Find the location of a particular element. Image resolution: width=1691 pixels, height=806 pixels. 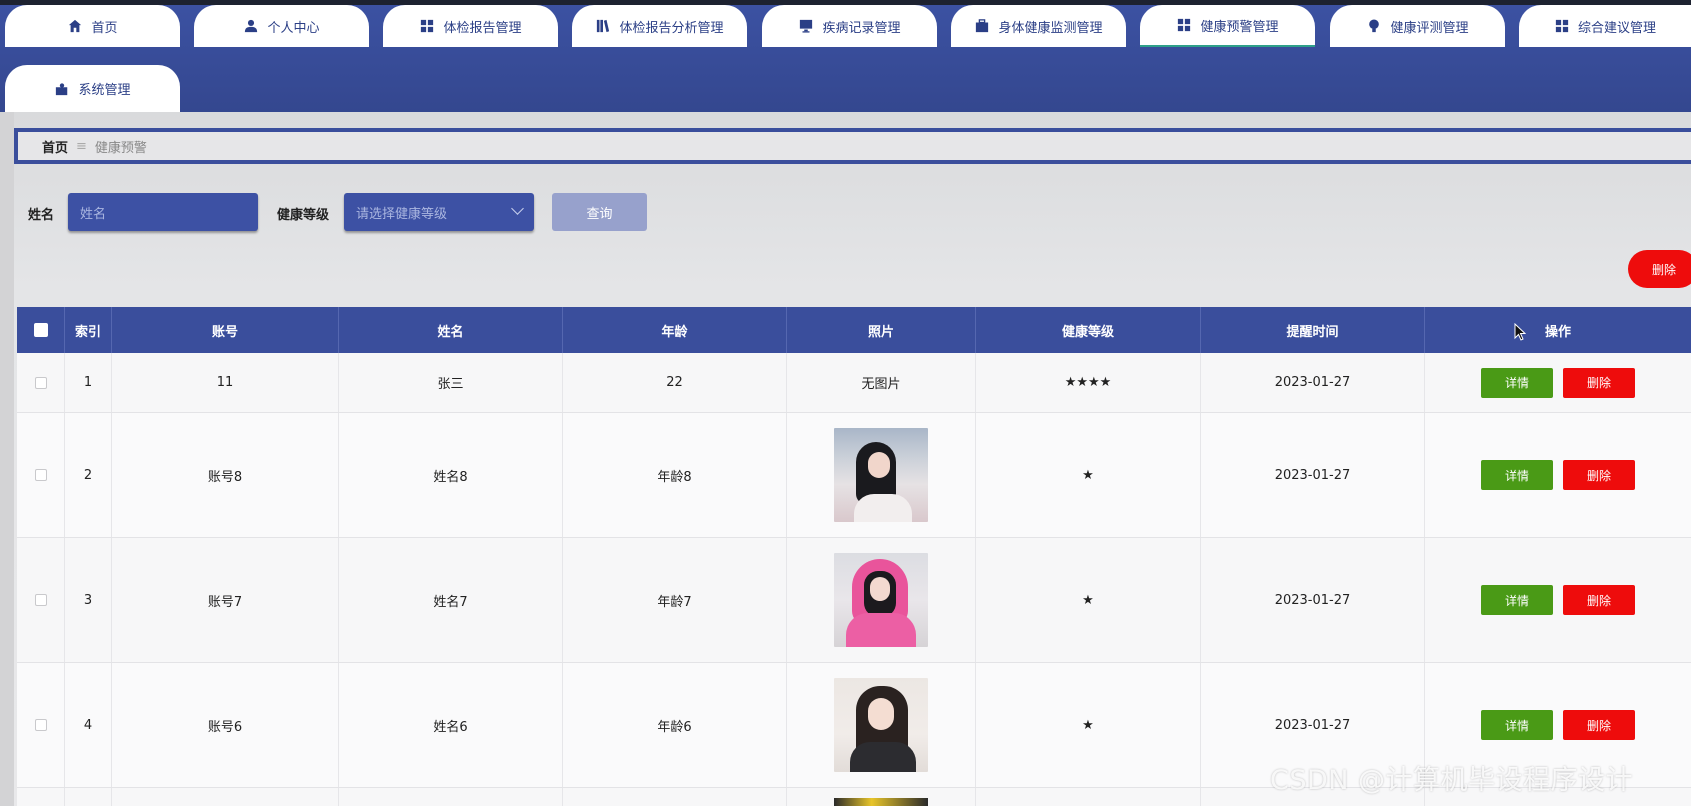

nav-tab-disease-records: 疾病记录管理 is located at coordinates (849, 26).